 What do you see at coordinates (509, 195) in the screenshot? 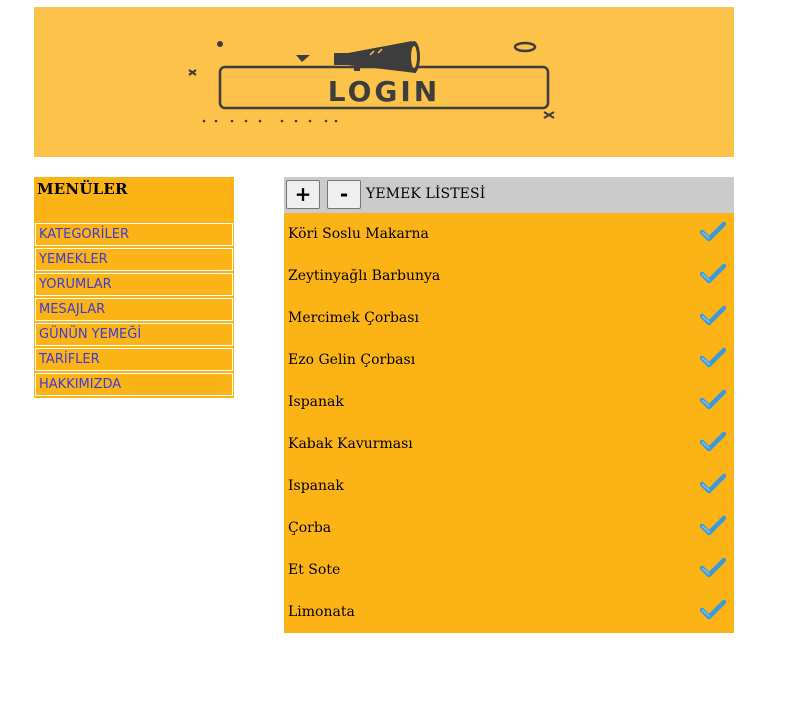
I see `list-toolbar: + - YEMEK LİSTESİ` at bounding box center [509, 195].